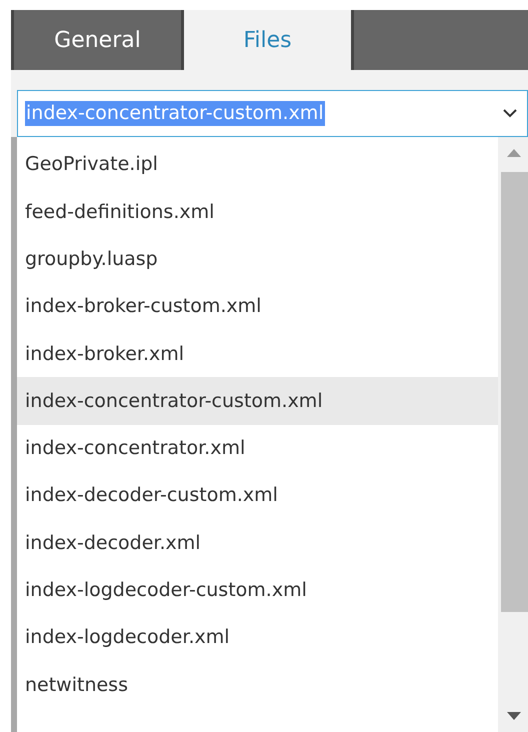  What do you see at coordinates (257, 212) in the screenshot?
I see `dropdown-option: feed-definitions.xml` at bounding box center [257, 212].